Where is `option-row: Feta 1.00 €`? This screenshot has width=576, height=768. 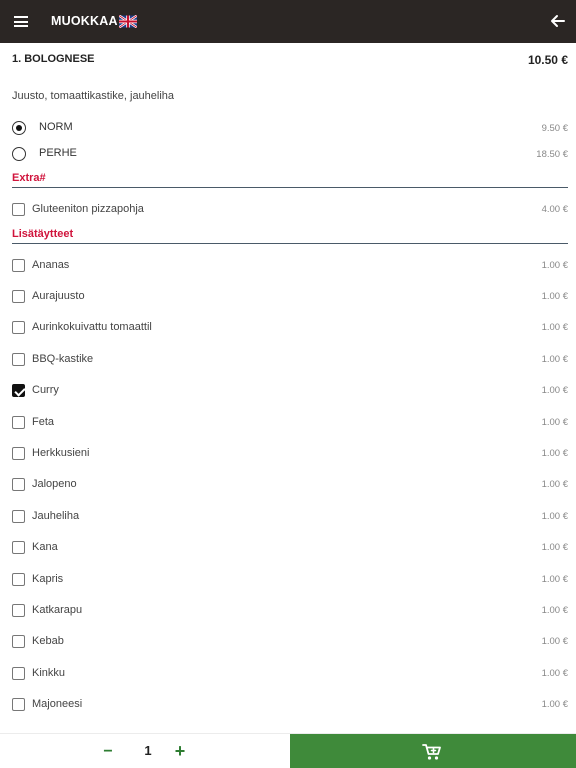 option-row: Feta 1.00 € is located at coordinates (290, 424).